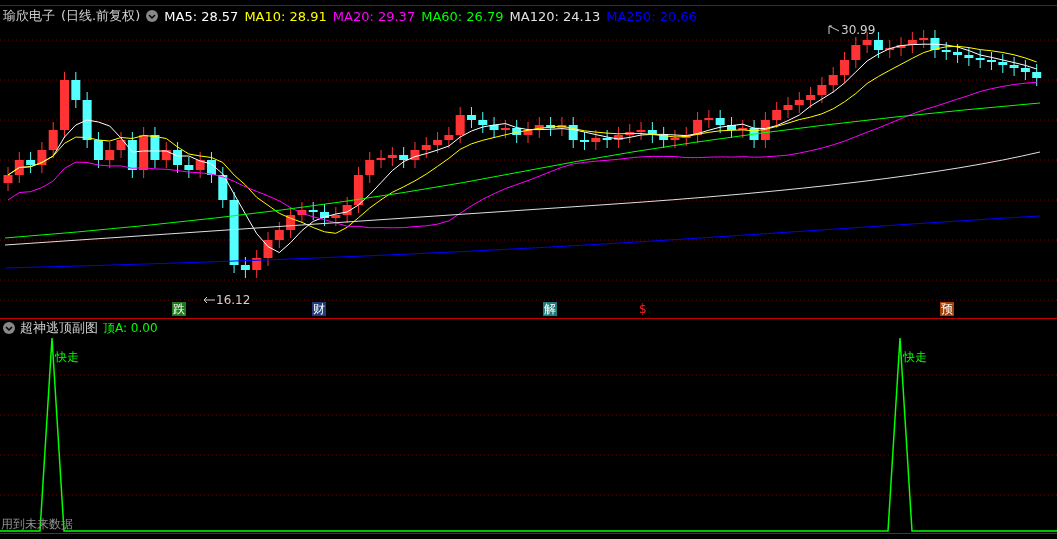 The width and height of the screenshot is (1057, 539). I want to click on indicator-title: 超神逃顶副图, so click(59, 328).